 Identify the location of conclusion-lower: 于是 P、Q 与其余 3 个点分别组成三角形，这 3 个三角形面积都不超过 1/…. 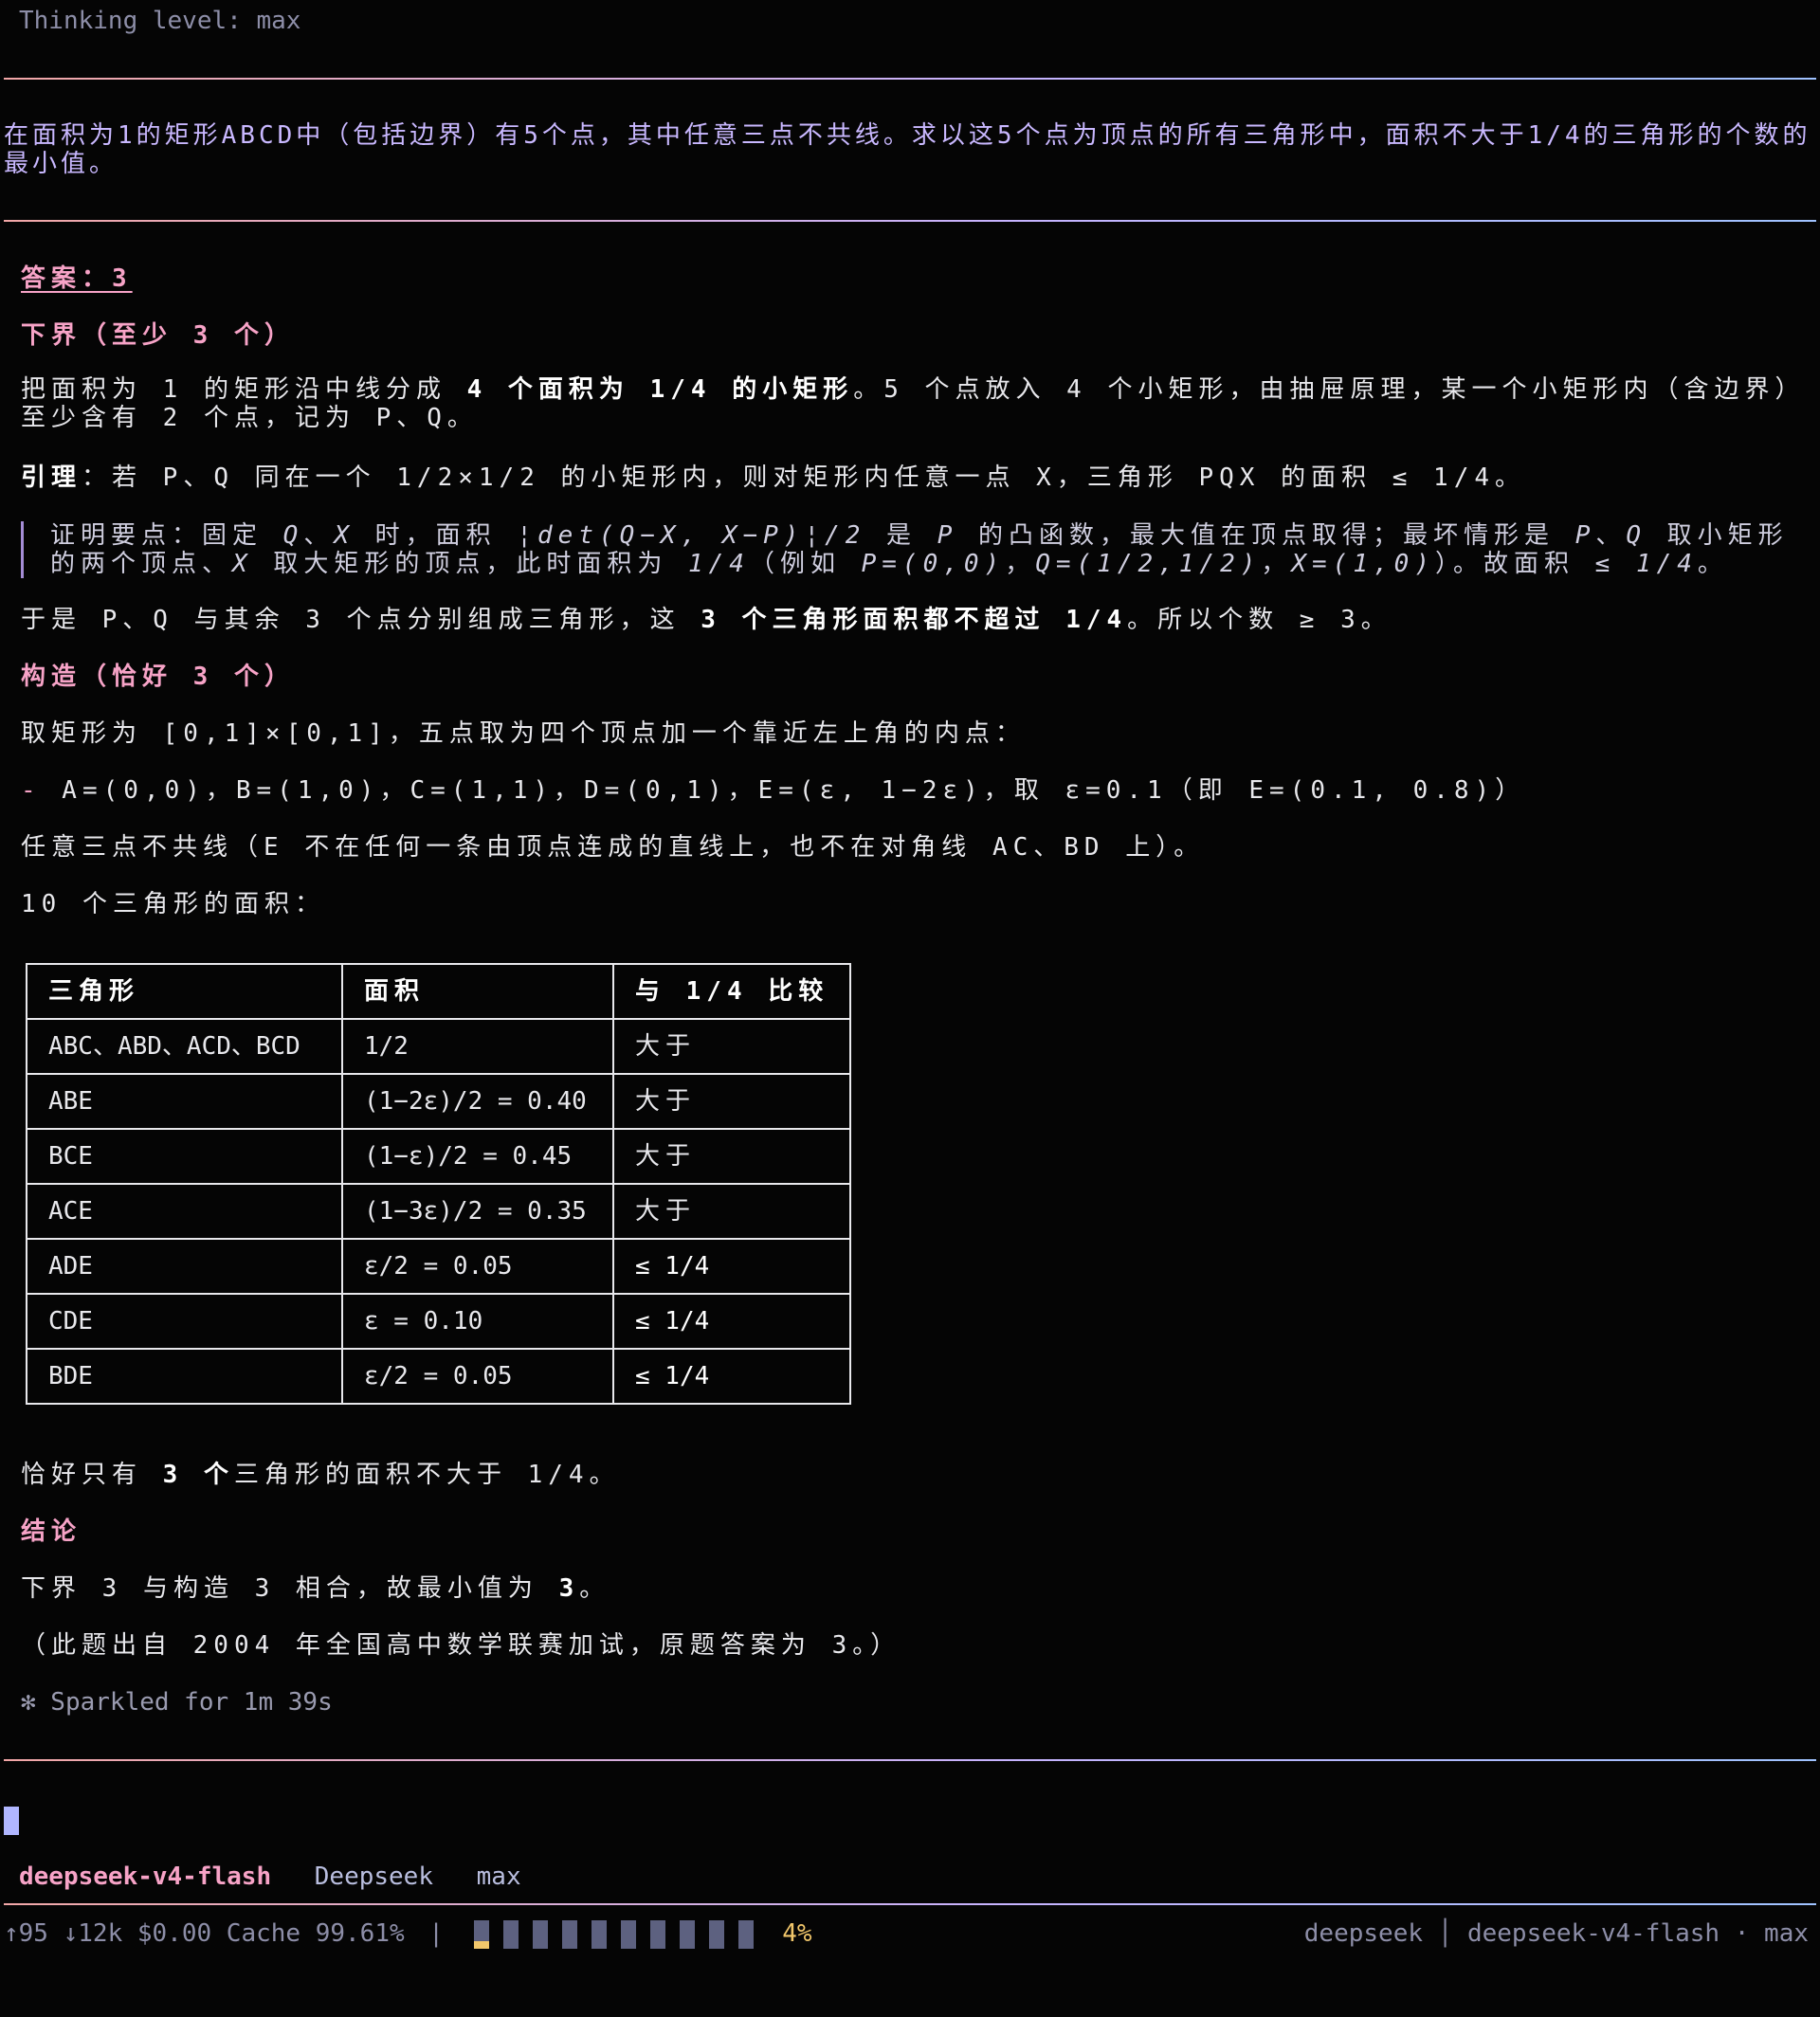
(706, 620).